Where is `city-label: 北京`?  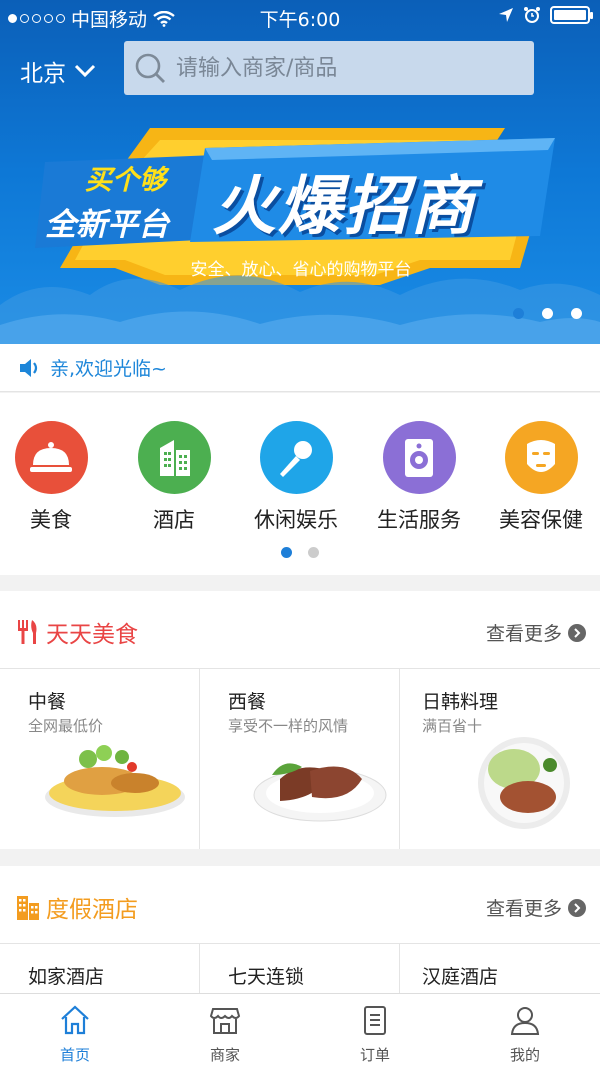 city-label: 北京 is located at coordinates (43, 74).